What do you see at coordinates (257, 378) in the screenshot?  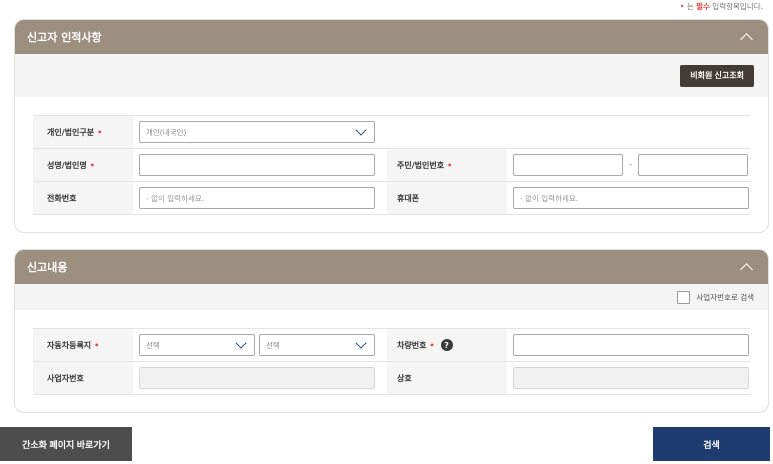 I see `biz-no-input` at bounding box center [257, 378].